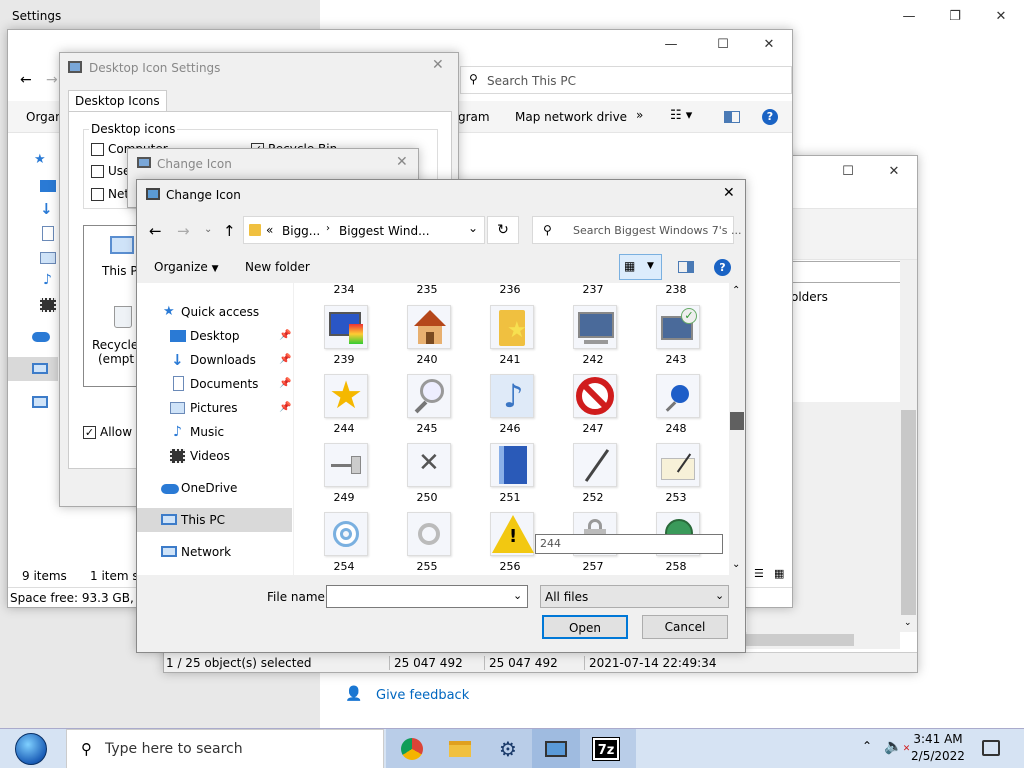 This screenshot has height=768, width=1024. Describe the element at coordinates (214, 432) in the screenshot. I see `nav-music: ♪ Music` at that location.